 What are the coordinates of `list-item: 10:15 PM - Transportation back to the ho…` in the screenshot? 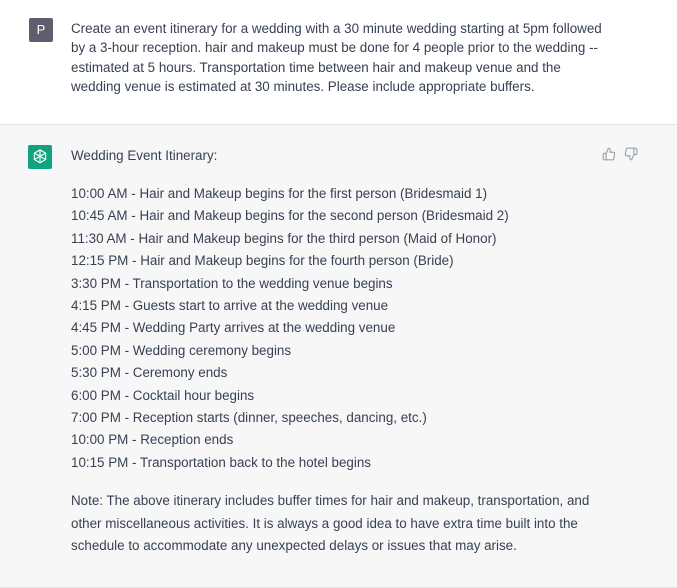 It's located at (221, 462).